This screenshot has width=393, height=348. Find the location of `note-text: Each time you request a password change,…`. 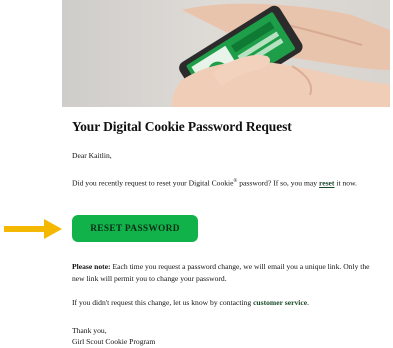

note-text: Each time you request a password change,… is located at coordinates (221, 272).